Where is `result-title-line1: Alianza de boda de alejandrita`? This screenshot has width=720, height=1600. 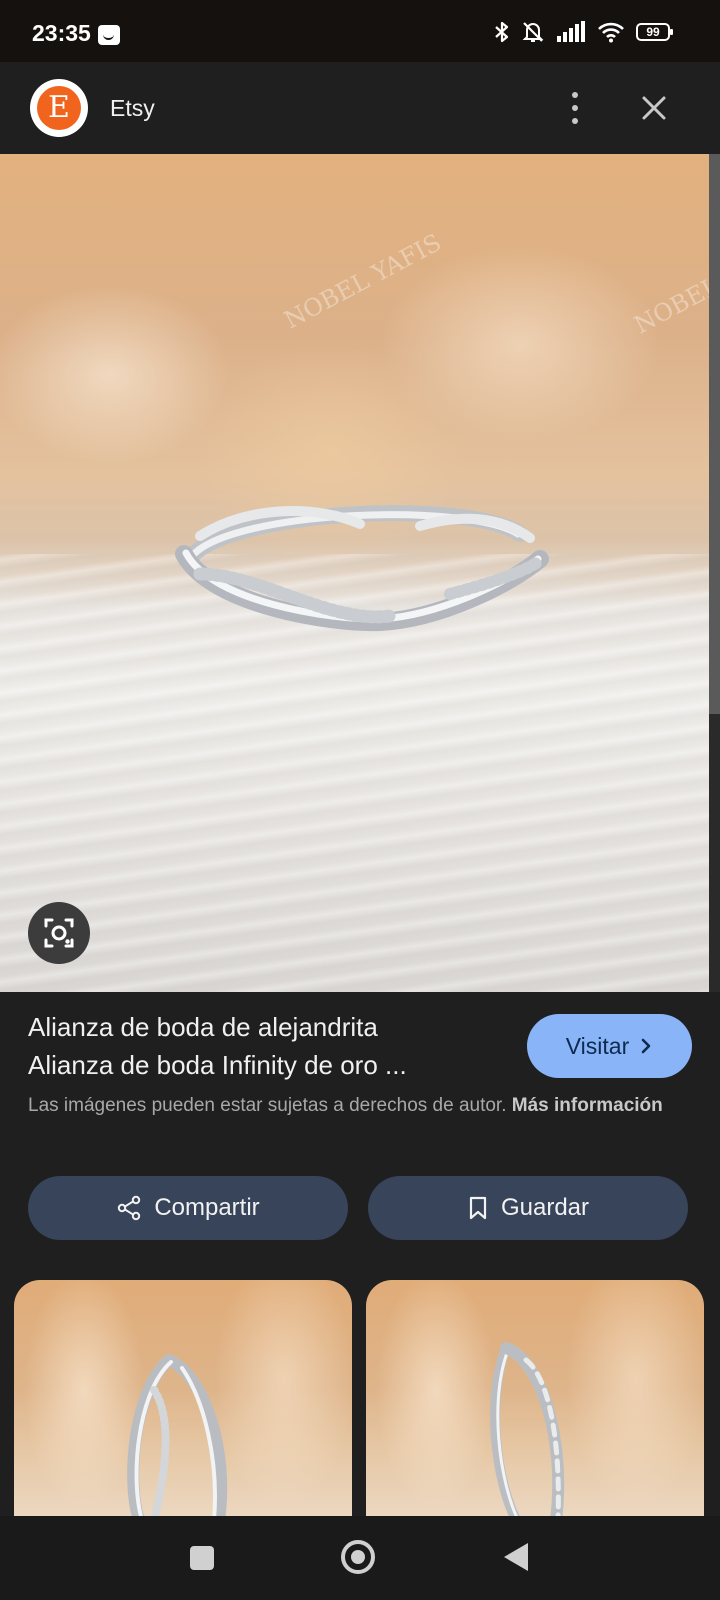 result-title-line1: Alianza de boda de alejandrita is located at coordinates (203, 1027).